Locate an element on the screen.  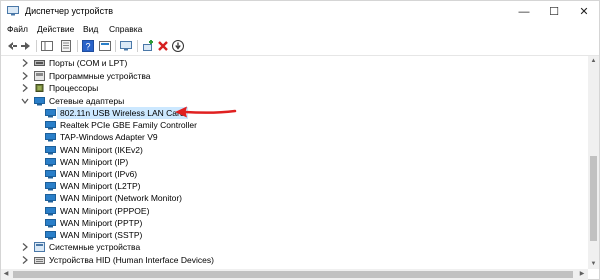
vertical-scroll-thumb is located at coordinates (593, 198).